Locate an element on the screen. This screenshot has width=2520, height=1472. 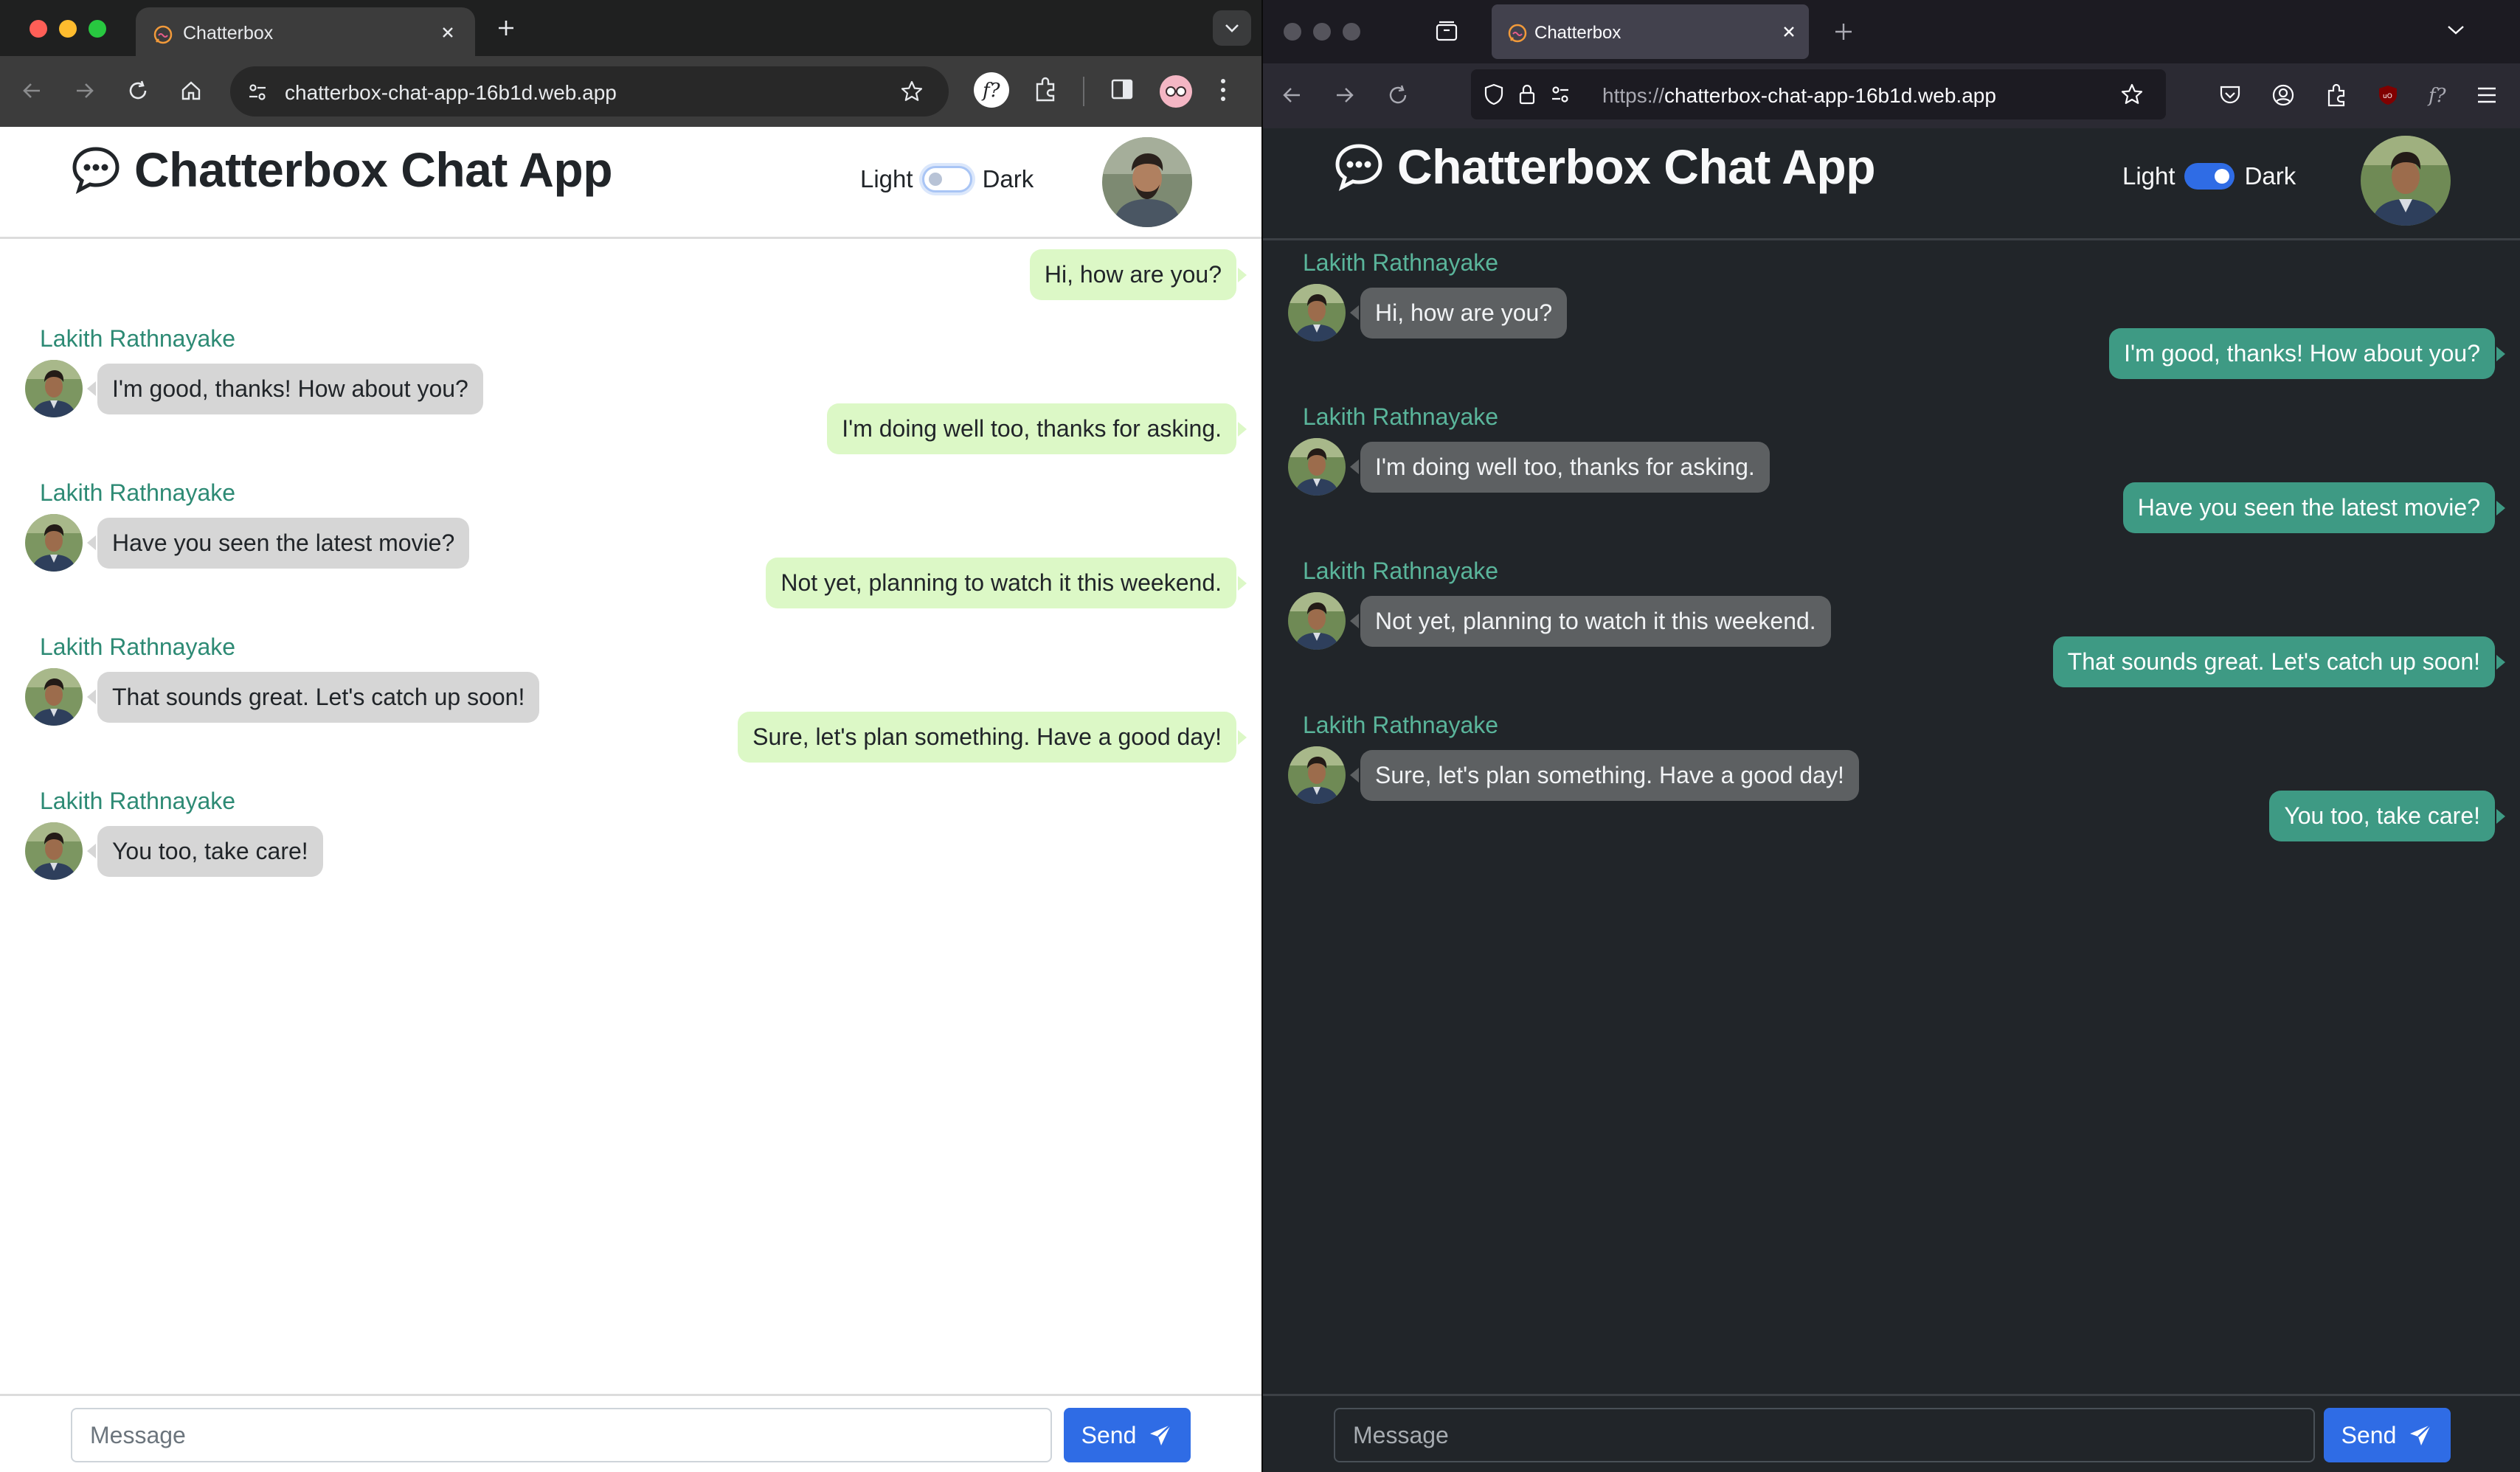
address-bar: chatterbox-chat-app-16b1d.web.app is located at coordinates (589, 91).